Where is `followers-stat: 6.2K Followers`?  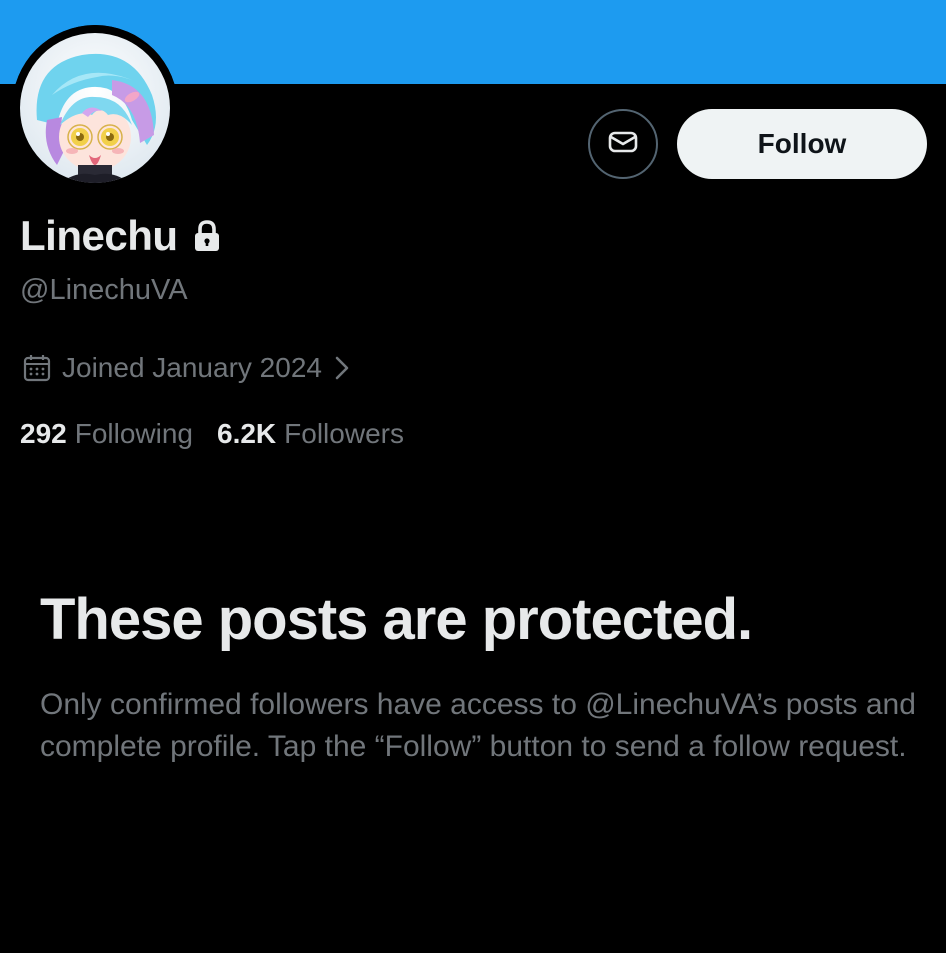
followers-stat: 6.2K Followers is located at coordinates (310, 434).